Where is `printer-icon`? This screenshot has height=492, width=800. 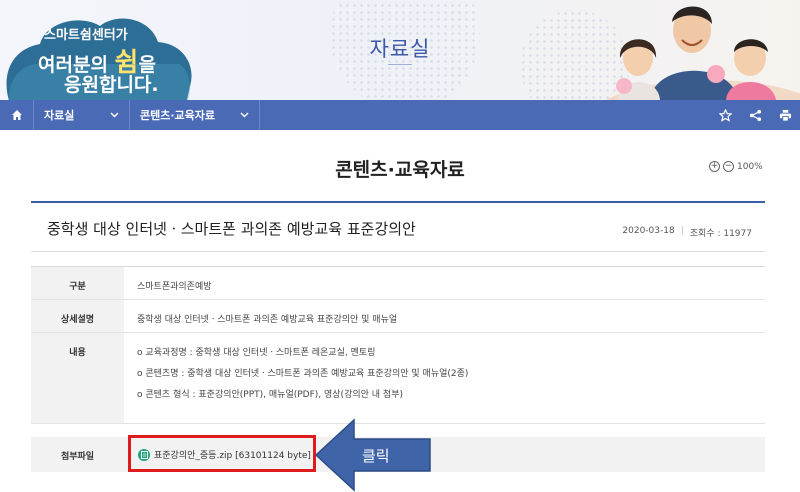 printer-icon is located at coordinates (785, 115).